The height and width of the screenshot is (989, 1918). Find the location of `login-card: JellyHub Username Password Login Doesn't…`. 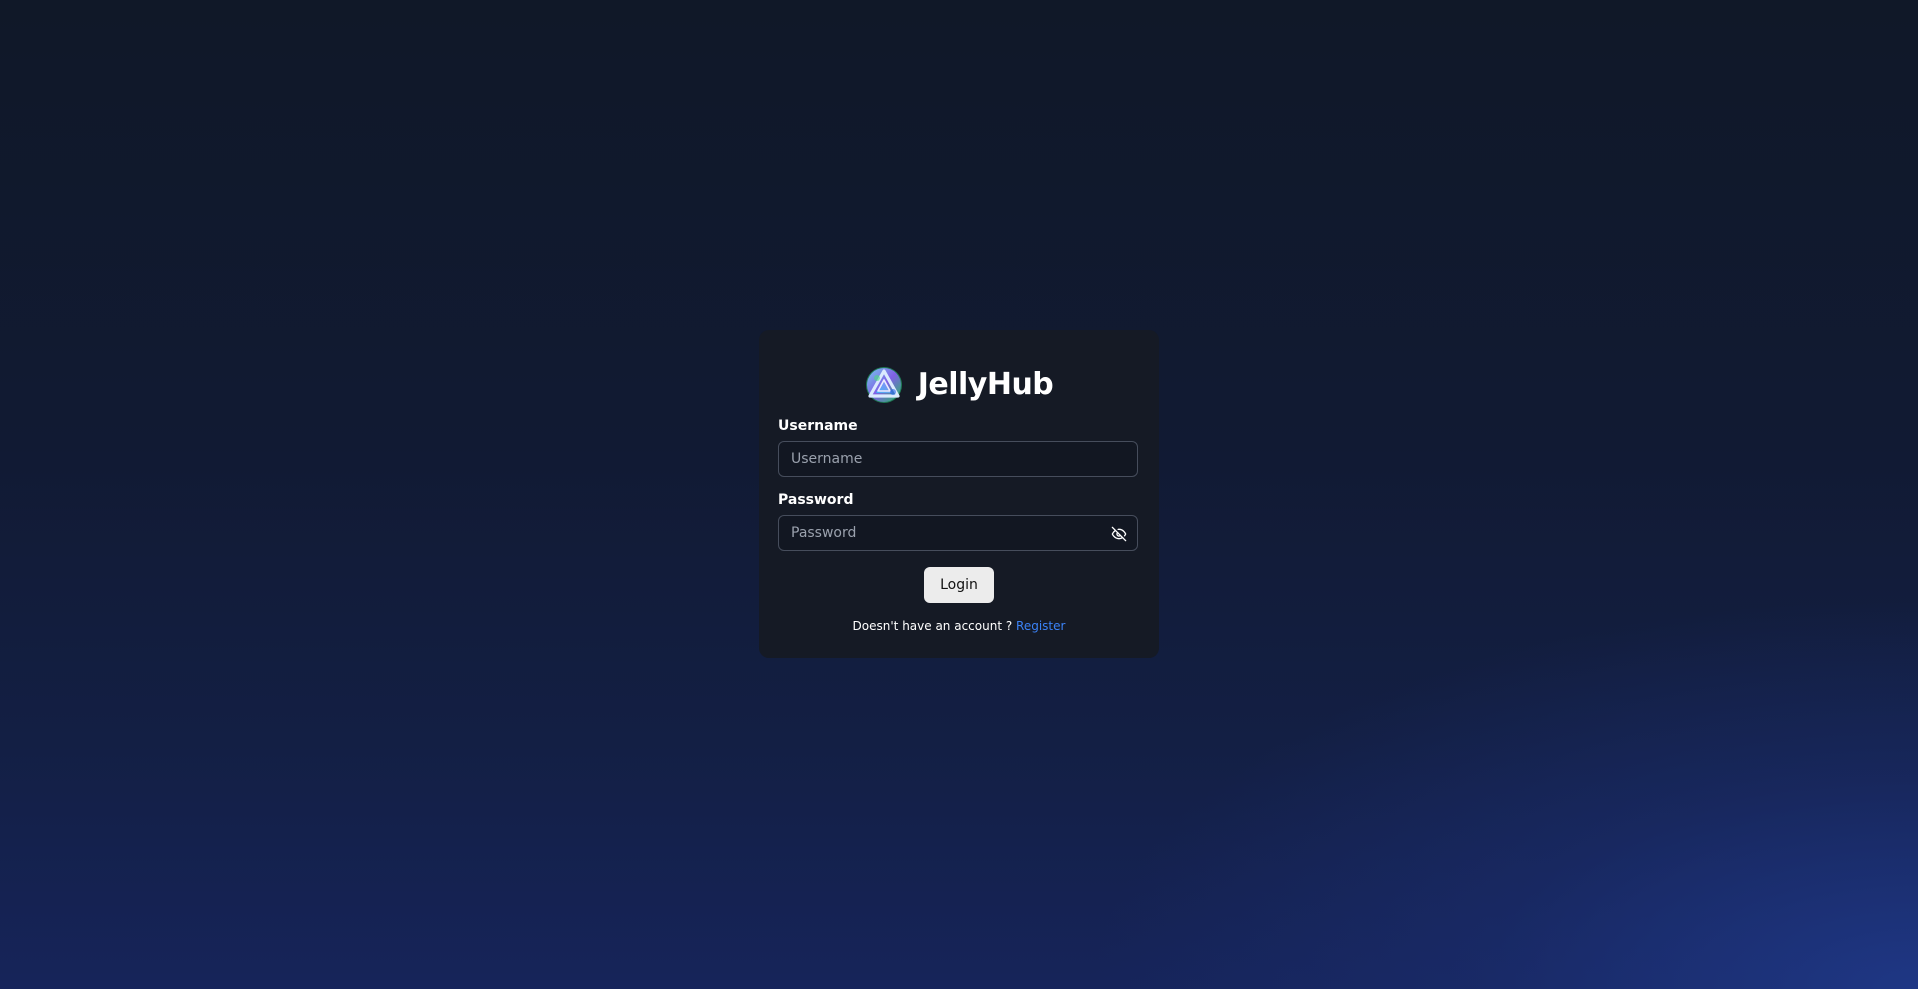

login-card: JellyHub Username Password Login Doesn't… is located at coordinates (959, 494).